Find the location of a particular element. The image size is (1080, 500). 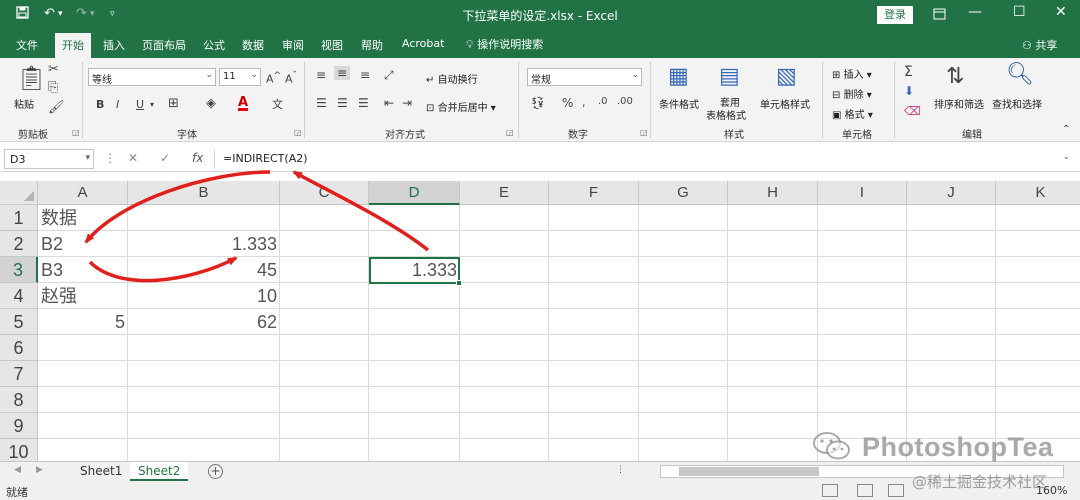

clear-icon: ⌫ is located at coordinates (912, 111).